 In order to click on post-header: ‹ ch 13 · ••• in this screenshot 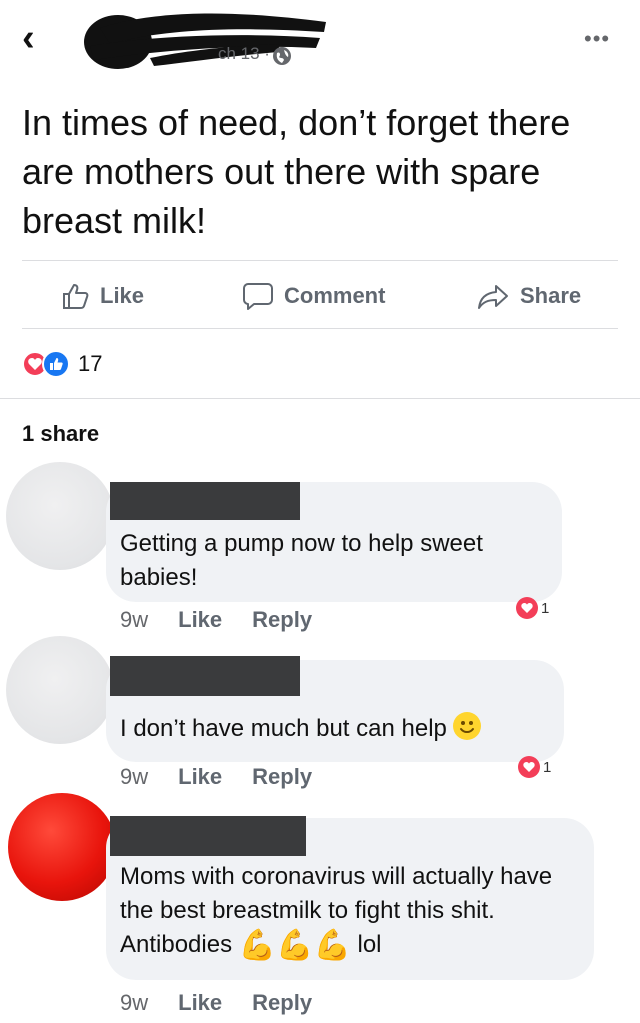, I will do `click(320, 40)`.